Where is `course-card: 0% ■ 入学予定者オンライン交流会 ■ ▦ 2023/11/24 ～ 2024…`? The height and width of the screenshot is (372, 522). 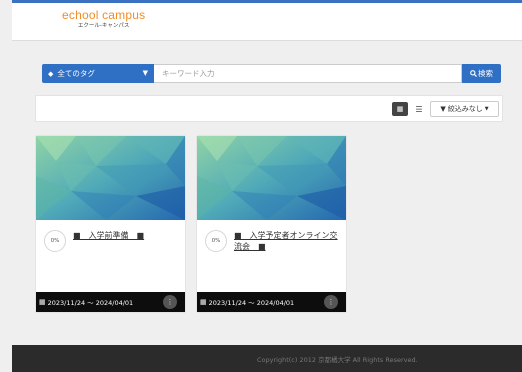
course-card: 0% ■ 入学予定者オンライン交流会 ■ ▦ 2023/11/24 ～ 2024… is located at coordinates (271, 224).